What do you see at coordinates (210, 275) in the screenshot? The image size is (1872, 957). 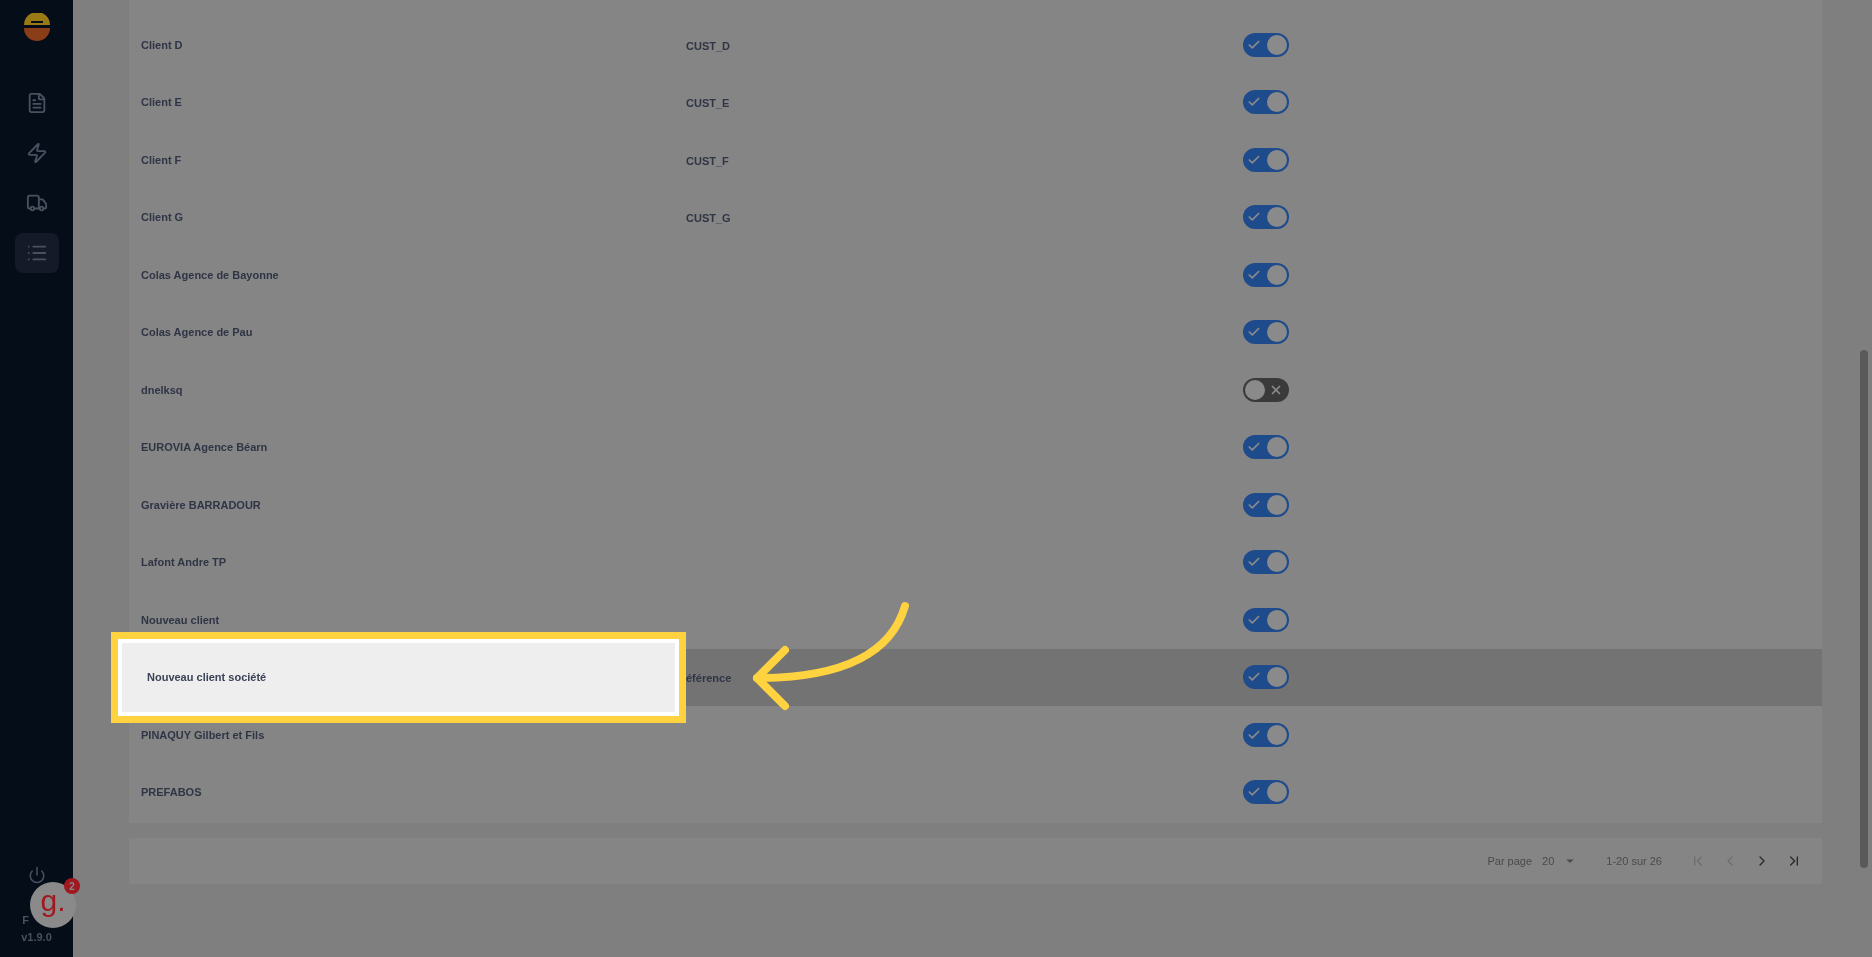 I see `client-name: Colas Agence de Bayonne` at bounding box center [210, 275].